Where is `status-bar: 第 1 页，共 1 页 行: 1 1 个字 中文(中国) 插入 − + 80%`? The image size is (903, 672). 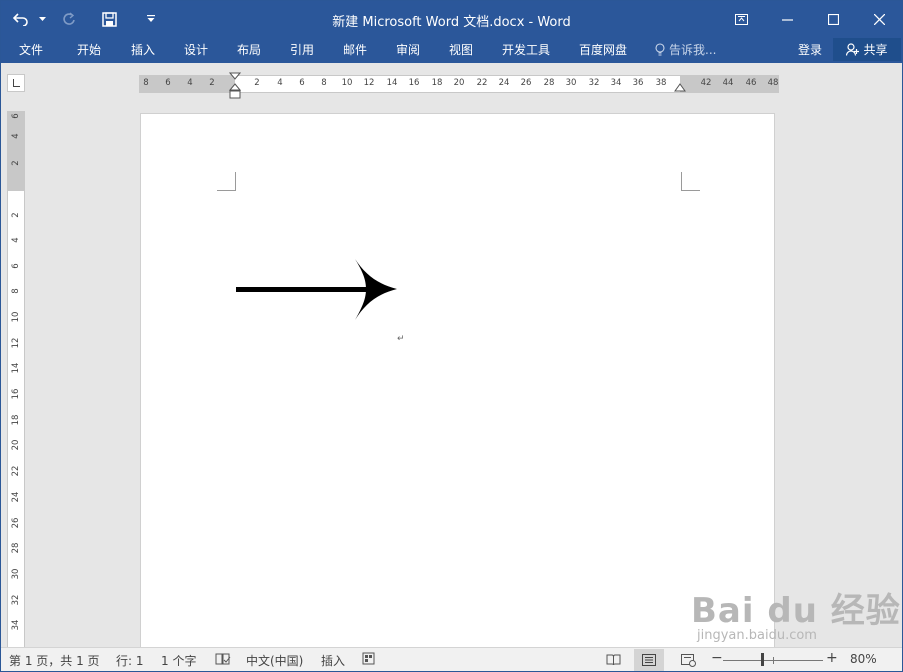 status-bar: 第 1 页，共 1 页 行: 1 1 个字 中文(中国) 插入 − + 80% is located at coordinates (451, 659).